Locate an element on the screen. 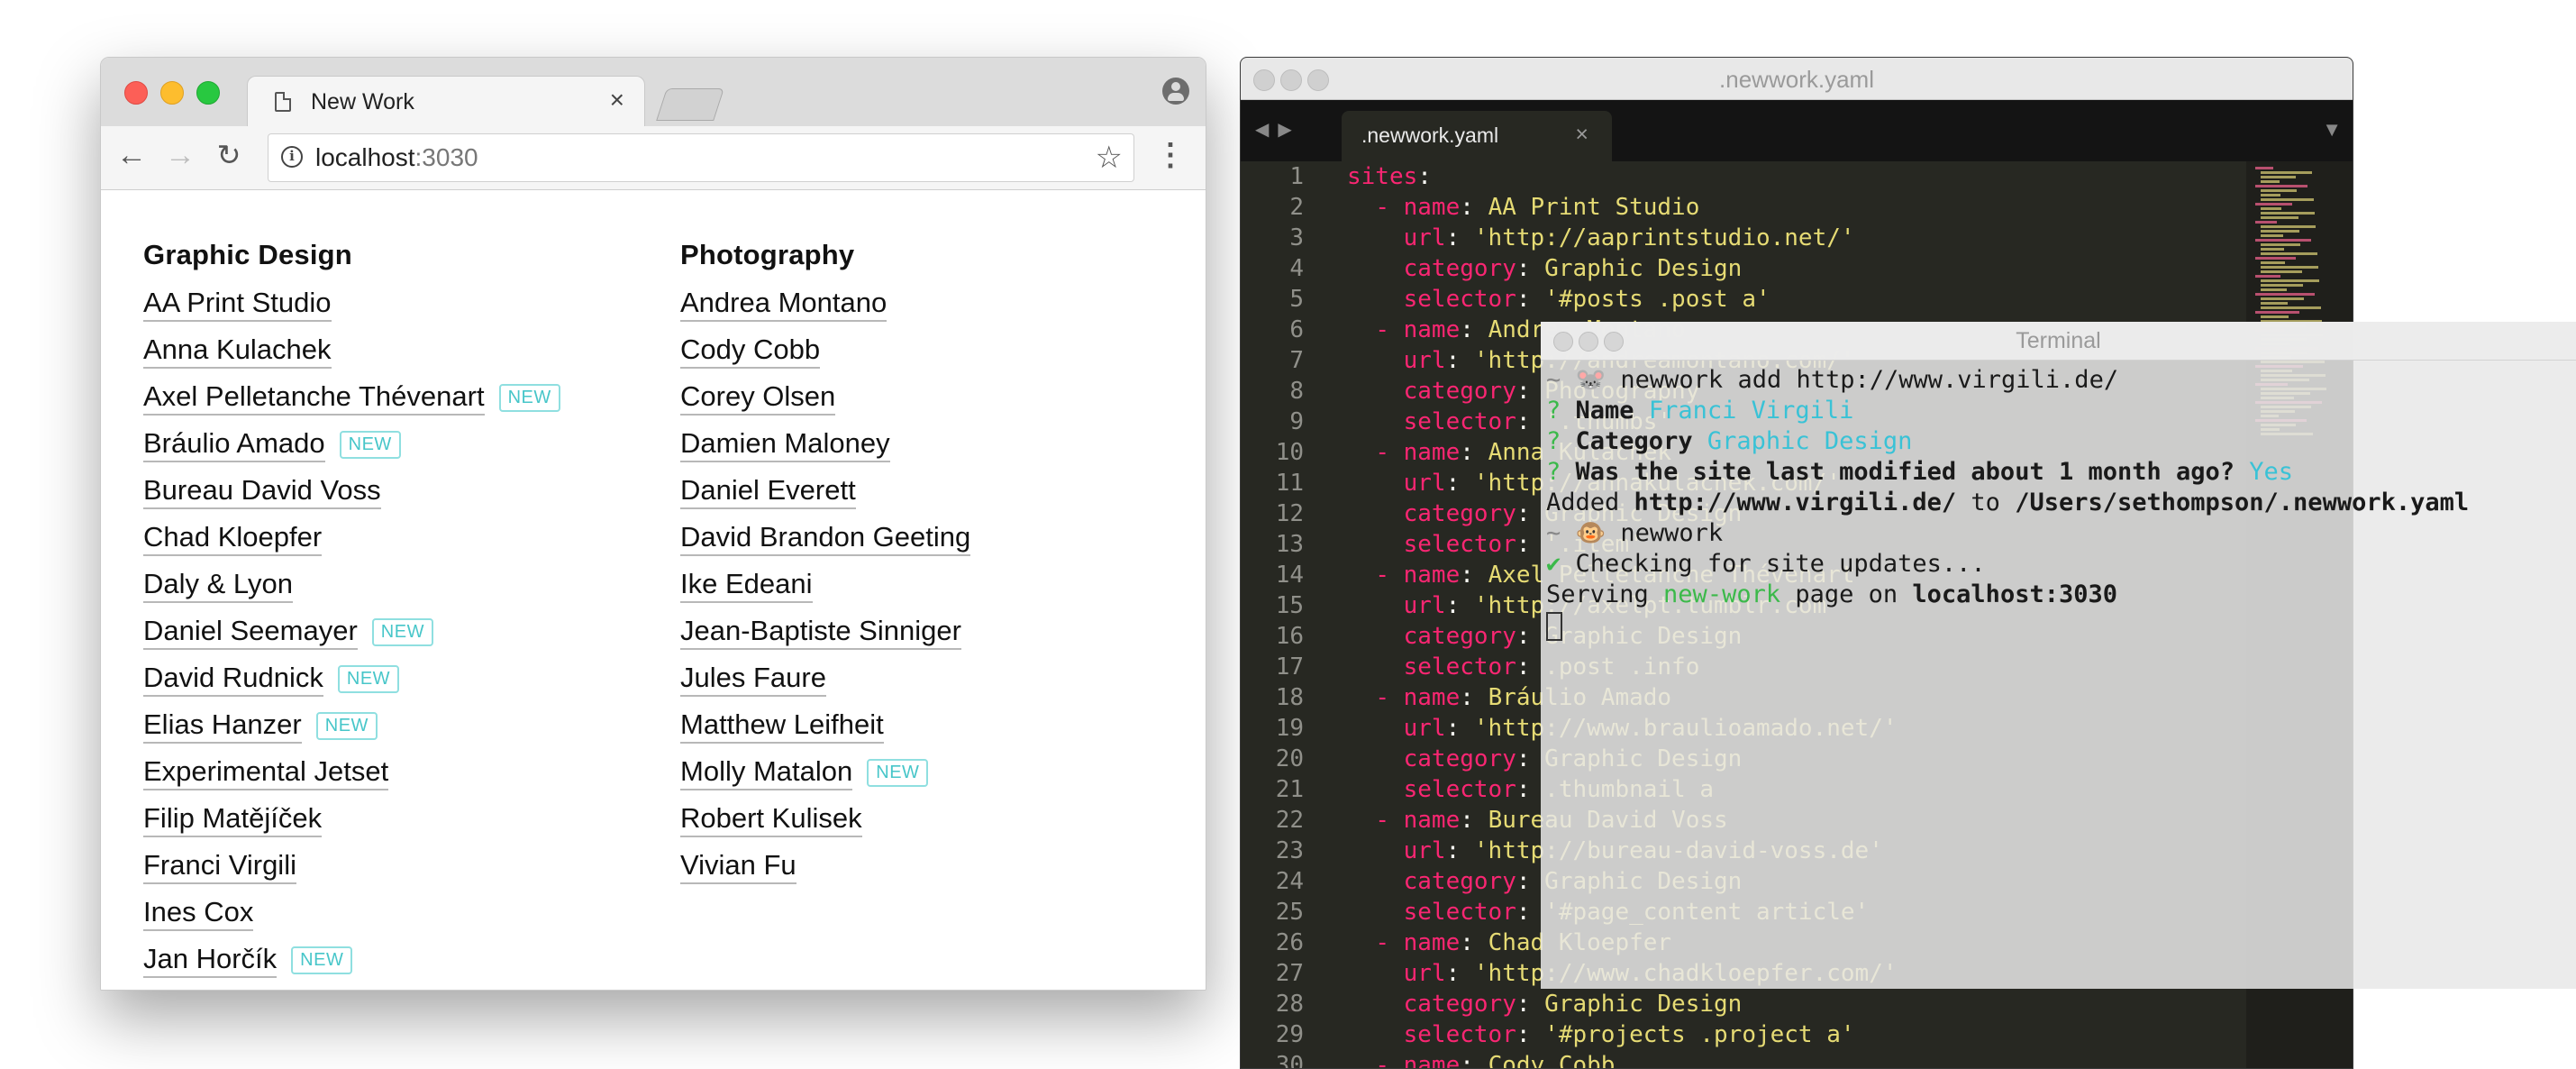 The height and width of the screenshot is (1069, 2576). site-link: Jan Horčík is located at coordinates (210, 960).